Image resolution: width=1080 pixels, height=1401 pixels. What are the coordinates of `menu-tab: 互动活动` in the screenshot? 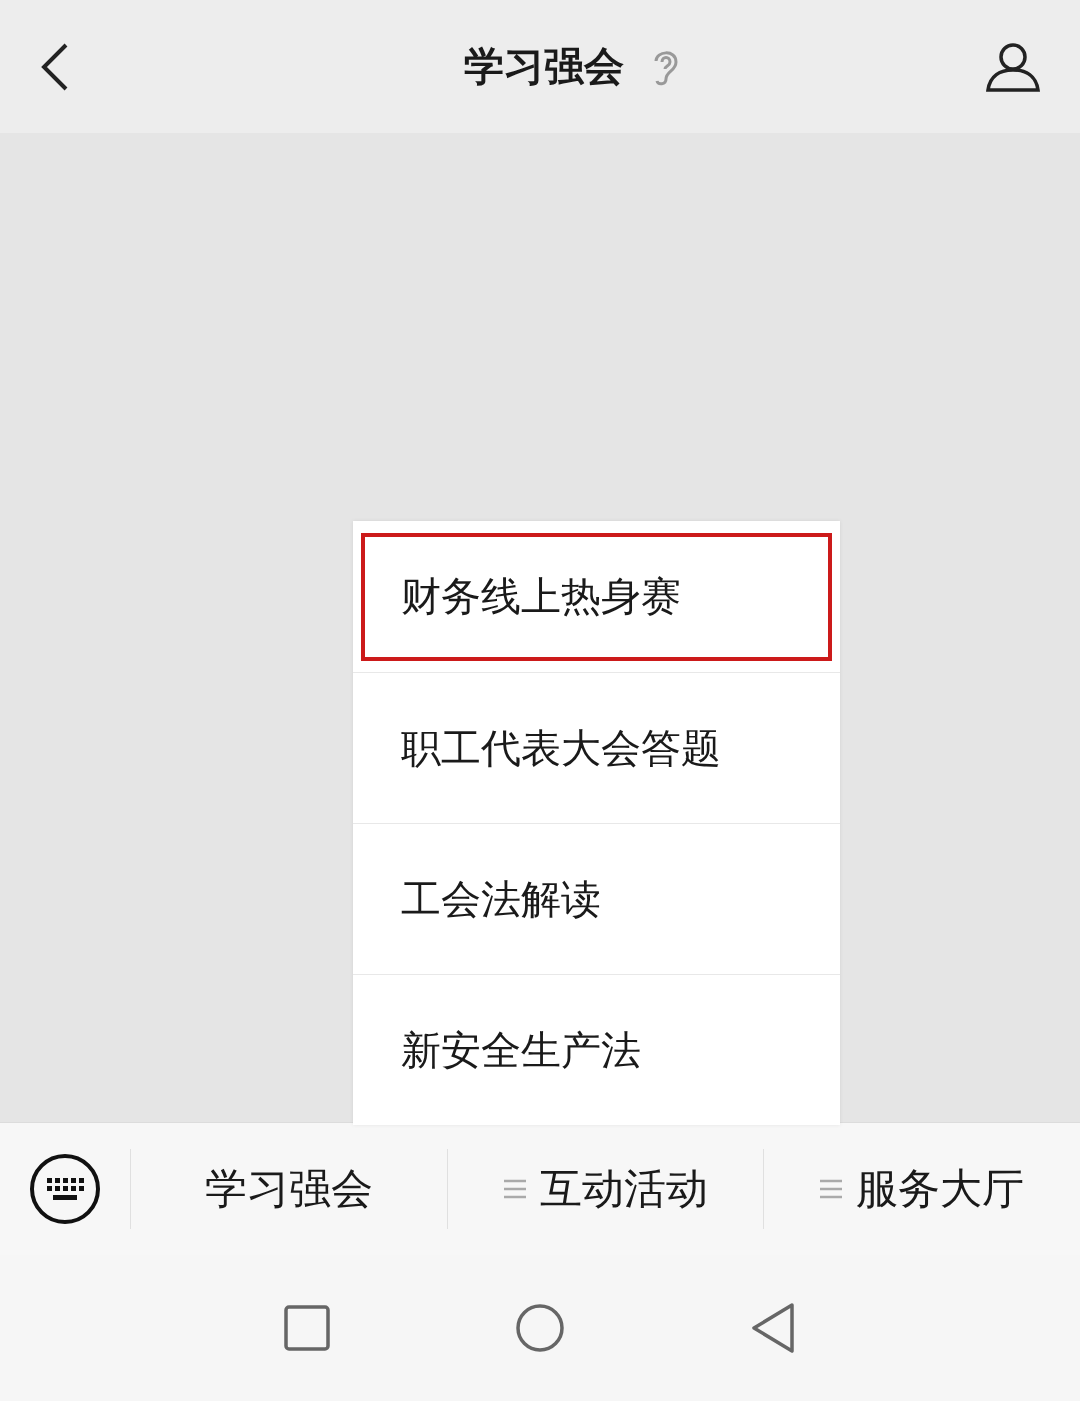 It's located at (606, 1189).